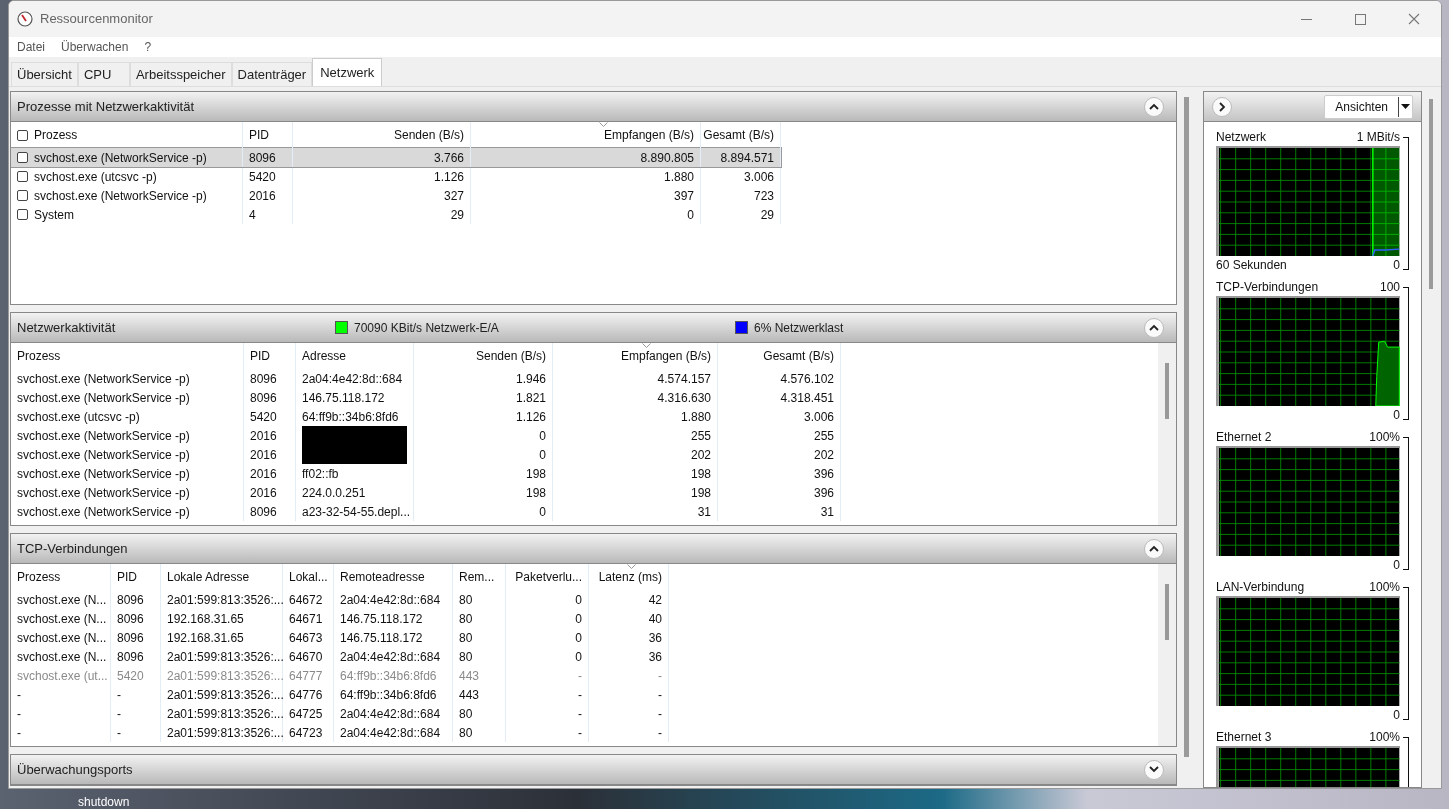  I want to click on minimize-icon, so click(1306, 19).